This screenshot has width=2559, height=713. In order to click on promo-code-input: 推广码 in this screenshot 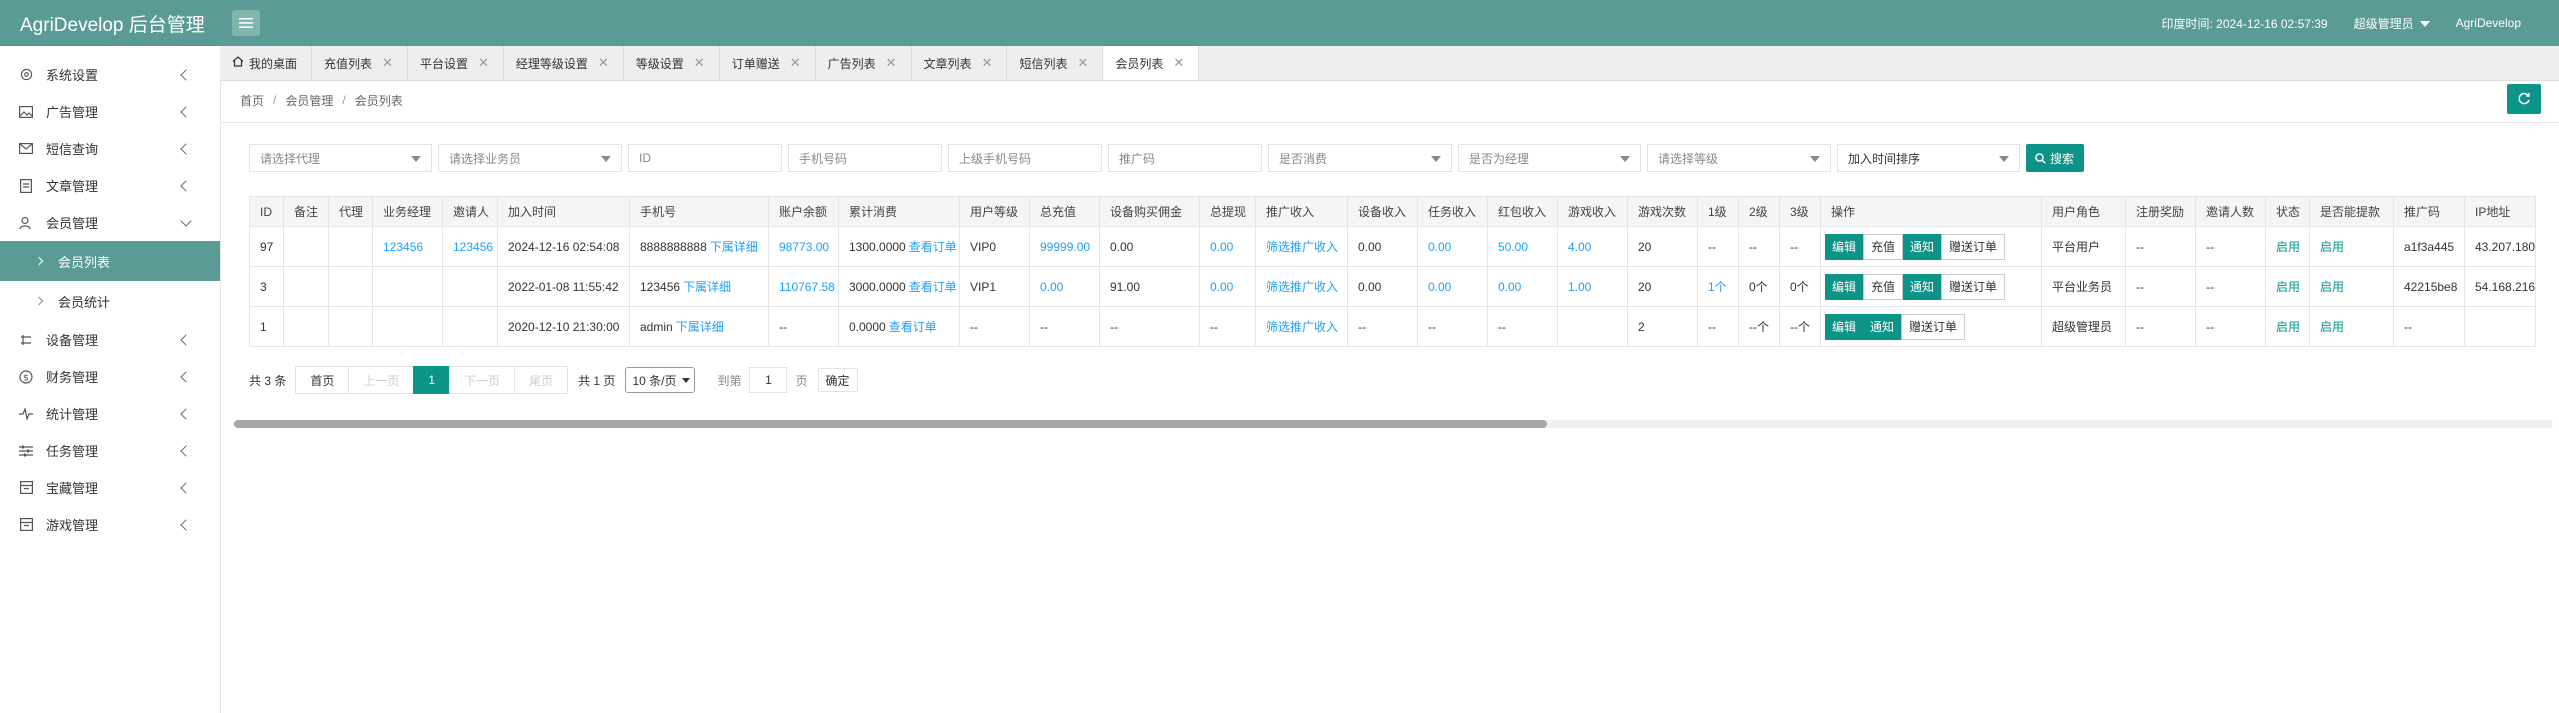, I will do `click(1185, 158)`.